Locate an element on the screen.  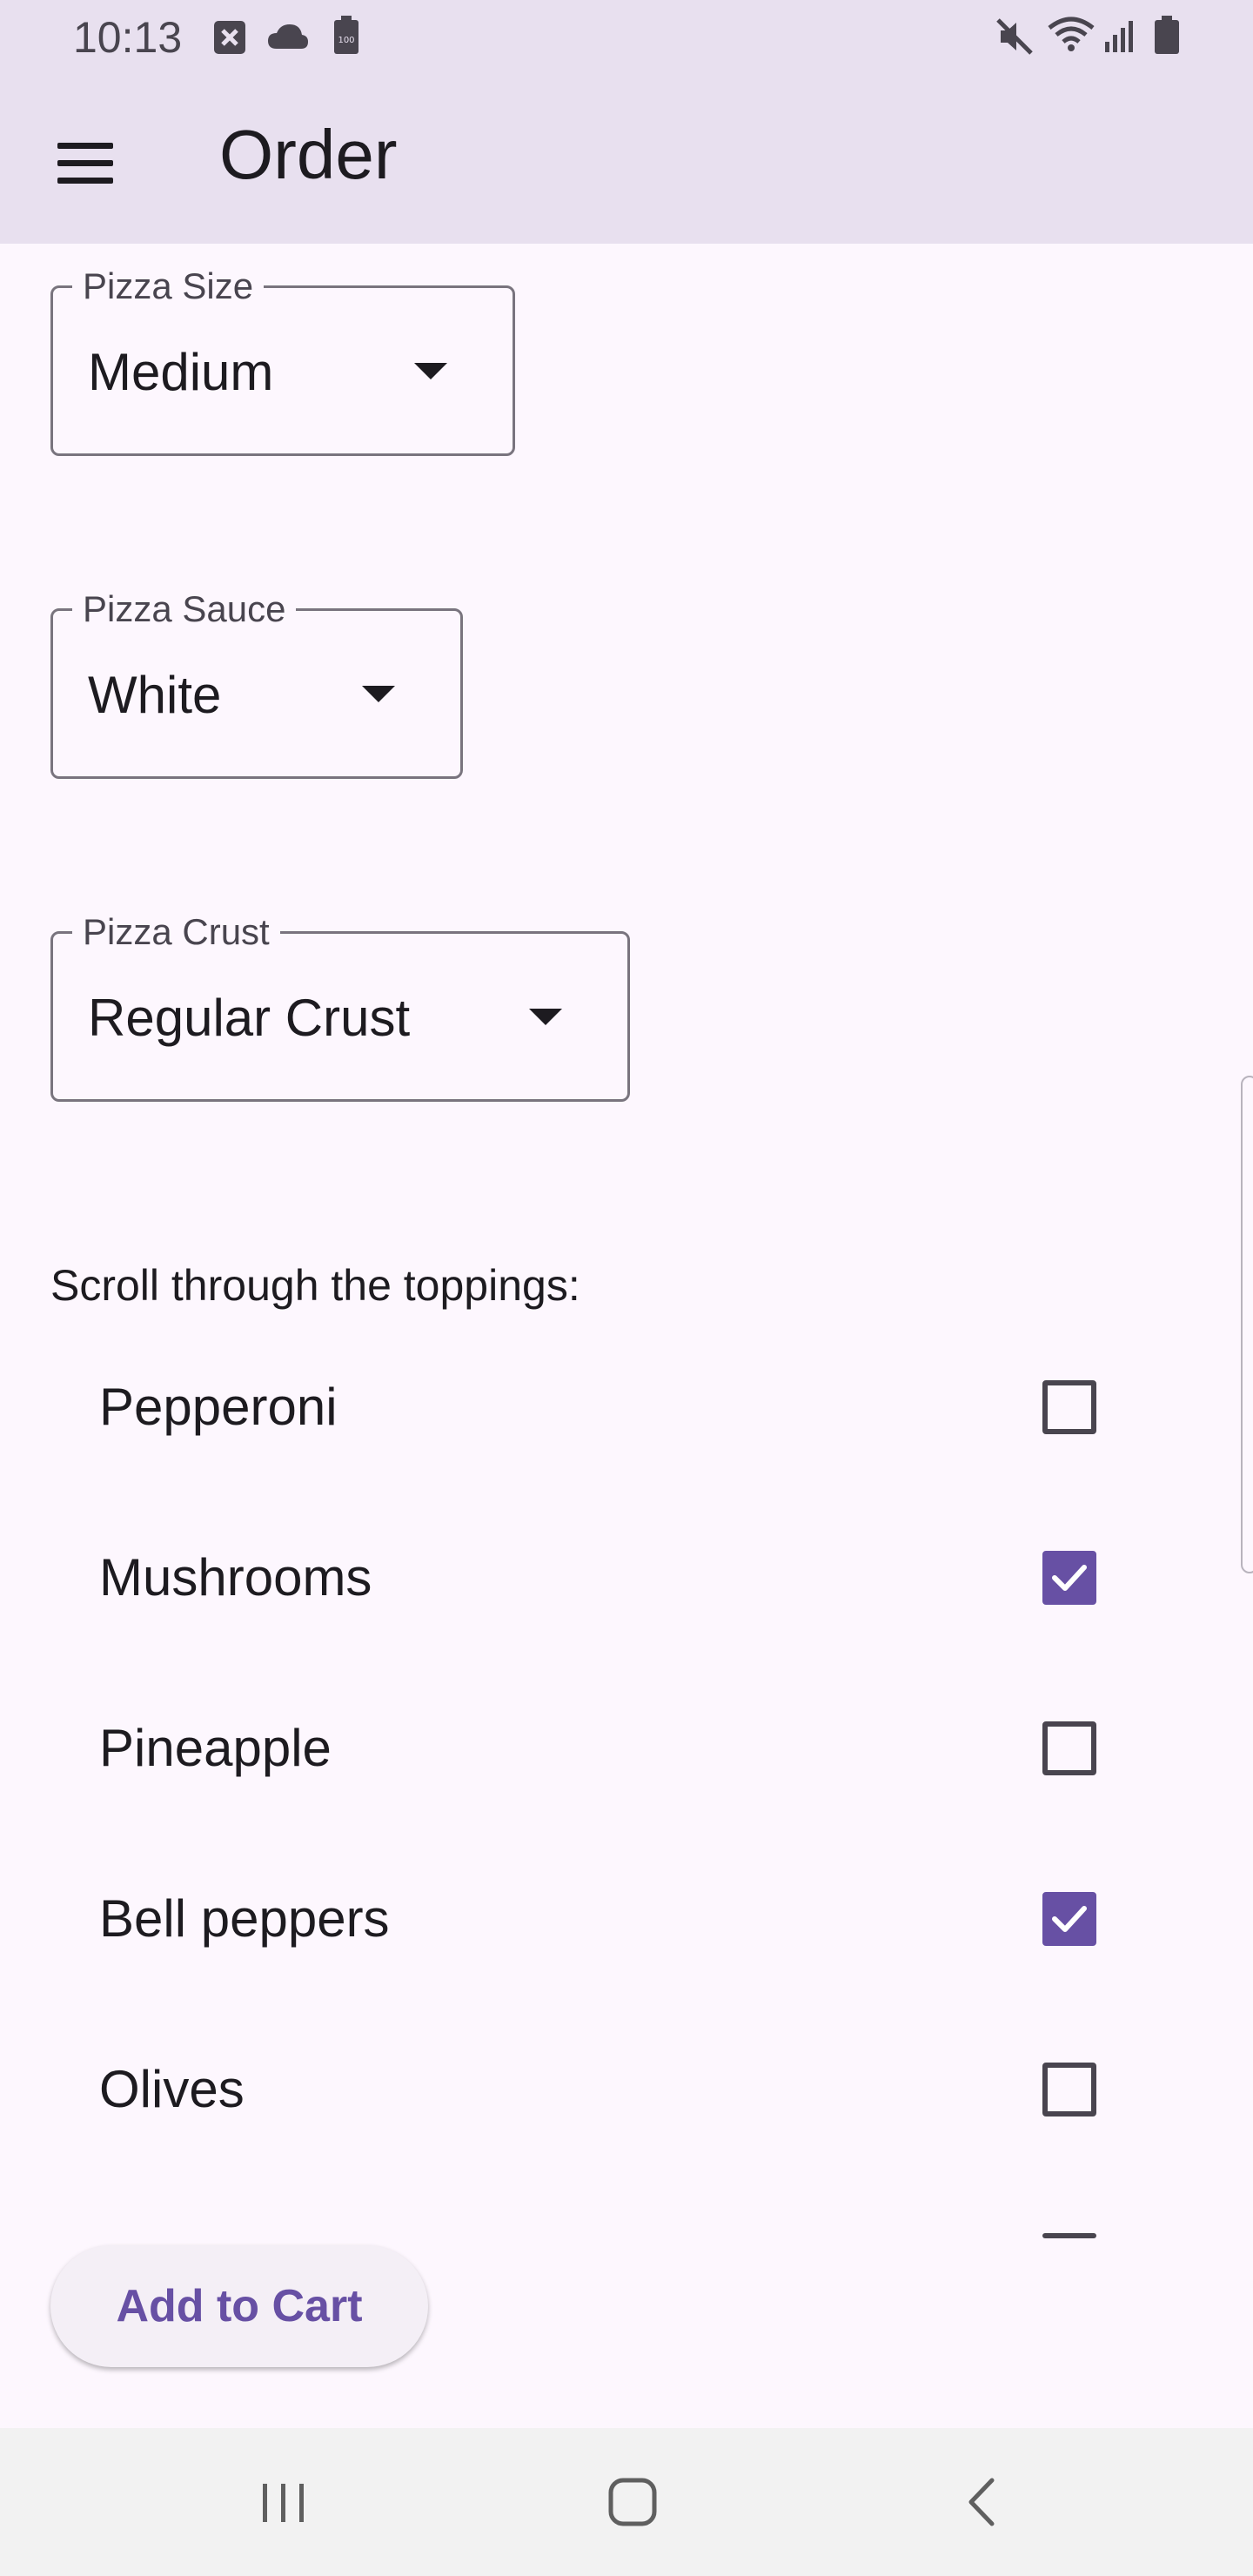
pizza-crust-value: Regular Crust is located at coordinates (250, 1018).